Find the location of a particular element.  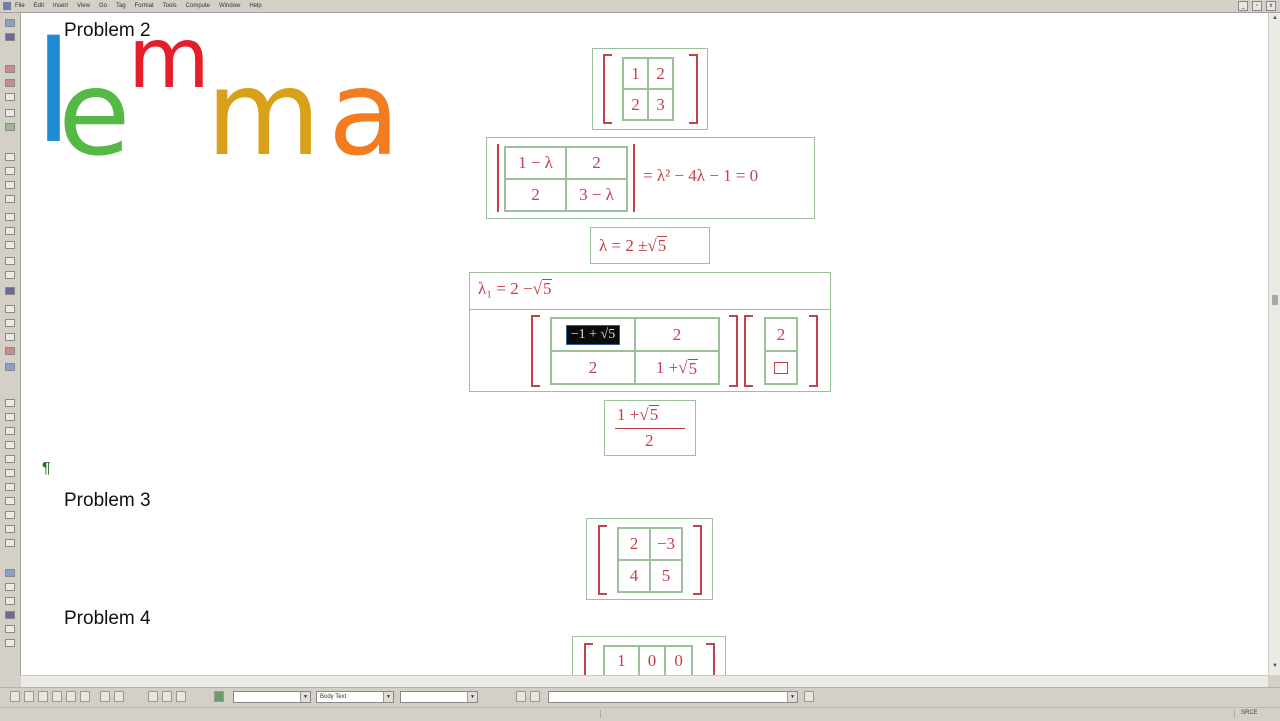

print-icon is located at coordinates (10, 199).